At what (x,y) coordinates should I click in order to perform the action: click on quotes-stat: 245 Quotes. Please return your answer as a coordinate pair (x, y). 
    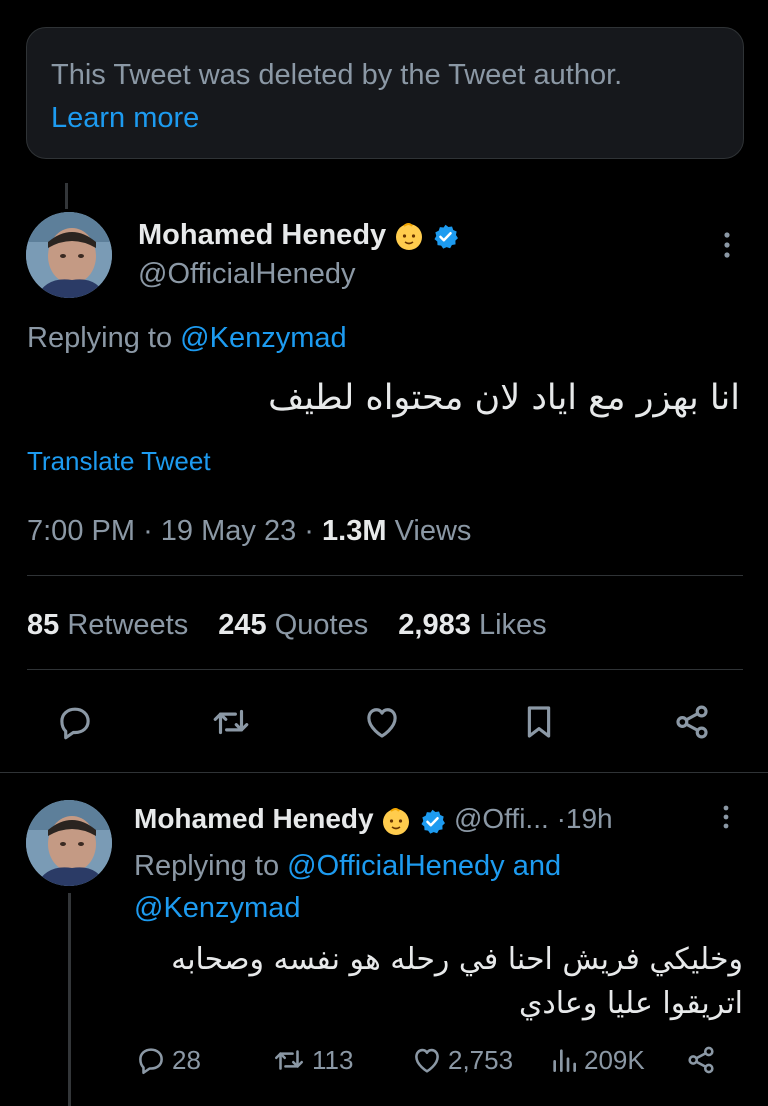
    Looking at the image, I should click on (293, 625).